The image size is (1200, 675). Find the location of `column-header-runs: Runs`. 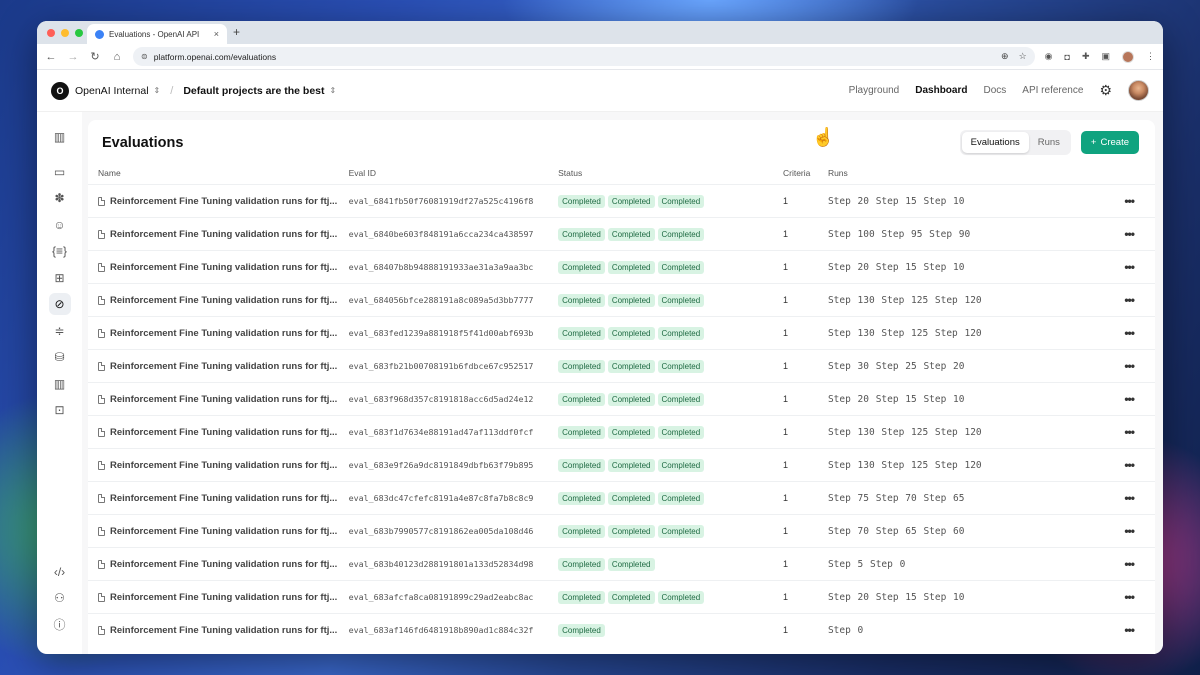

column-header-runs: Runs is located at coordinates (976, 174).